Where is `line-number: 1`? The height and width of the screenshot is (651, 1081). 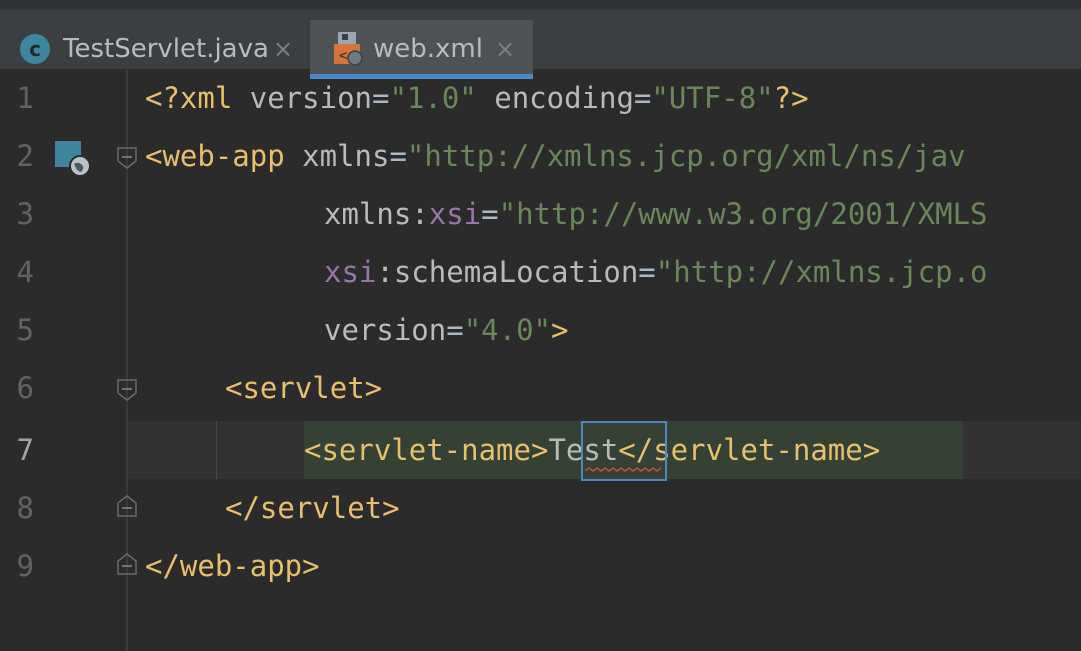
line-number: 1 is located at coordinates (25, 98).